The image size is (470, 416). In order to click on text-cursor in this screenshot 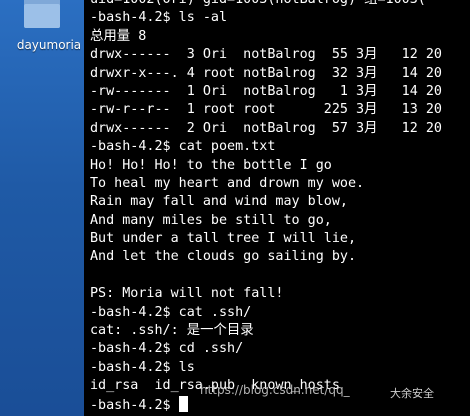, I will do `click(183, 403)`.